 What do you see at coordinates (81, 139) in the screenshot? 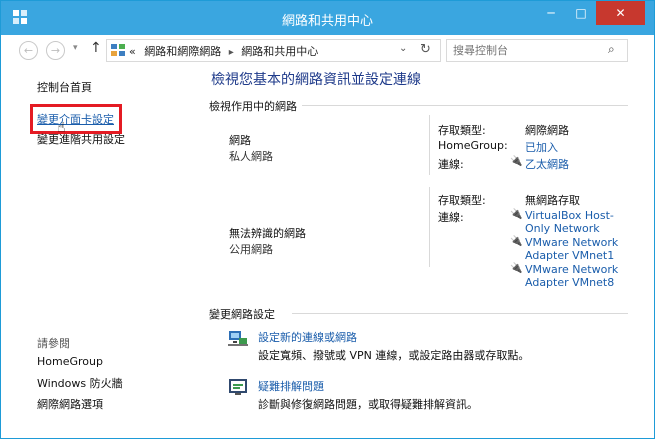
I see `change-advanced-sharing-link: 變更進階共用設定` at bounding box center [81, 139].